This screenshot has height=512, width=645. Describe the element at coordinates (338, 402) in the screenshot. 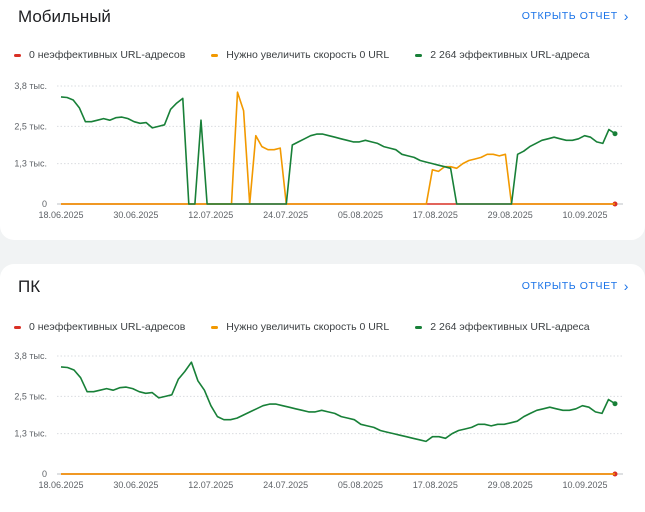

I see `series-line-green` at that location.